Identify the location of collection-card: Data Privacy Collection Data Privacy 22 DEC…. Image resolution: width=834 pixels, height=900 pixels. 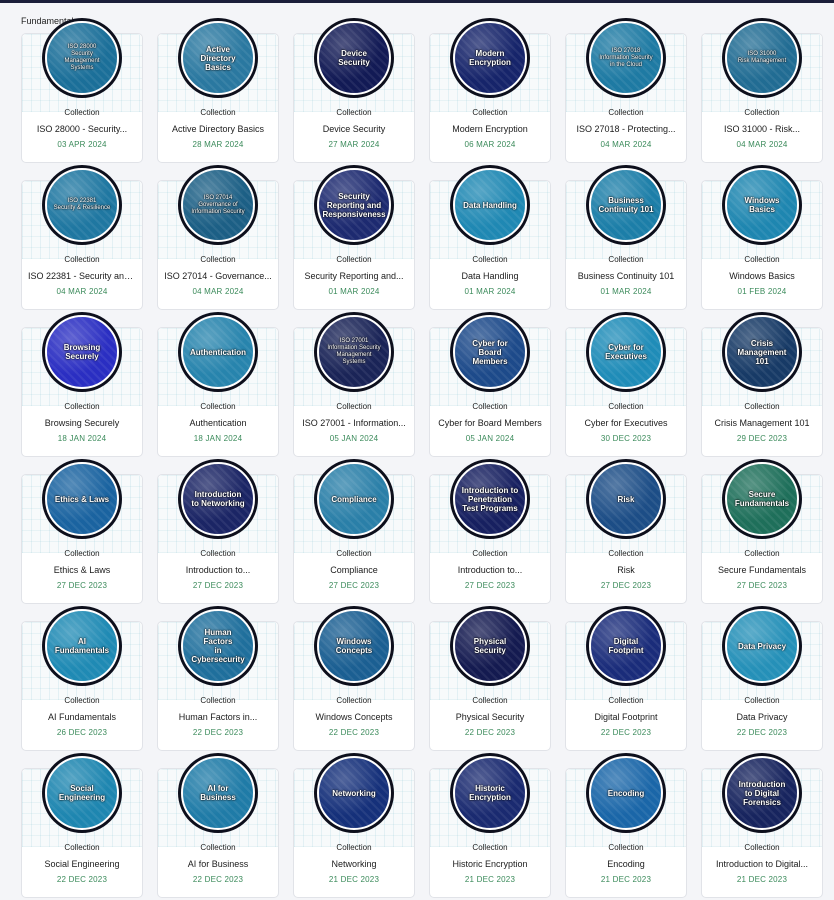
(762, 678).